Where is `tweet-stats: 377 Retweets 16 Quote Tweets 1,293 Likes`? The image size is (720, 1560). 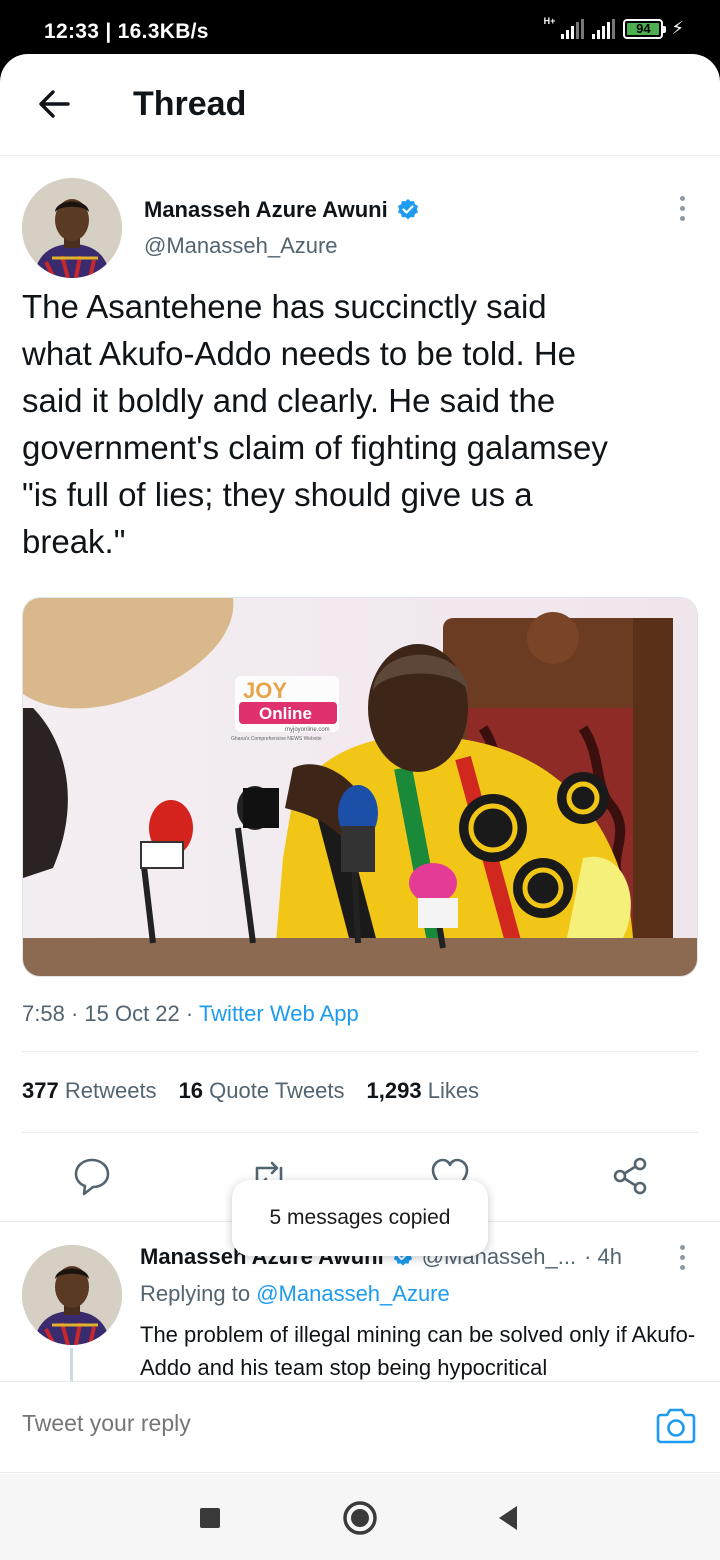 tweet-stats: 377 Retweets 16 Quote Tweets 1,293 Likes is located at coordinates (250, 1091).